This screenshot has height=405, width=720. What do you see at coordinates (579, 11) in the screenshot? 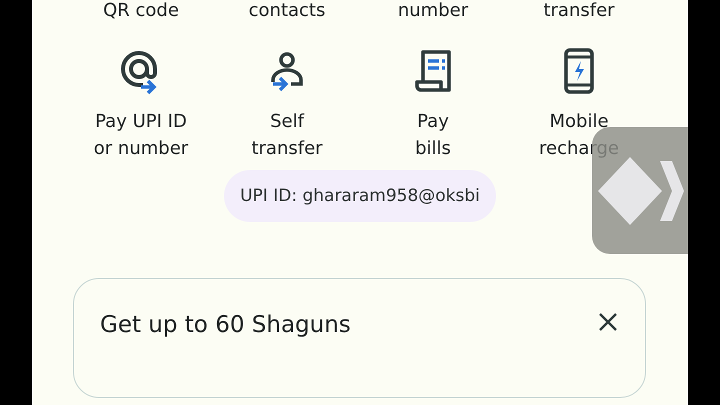
I see `action-label: transfer` at bounding box center [579, 11].